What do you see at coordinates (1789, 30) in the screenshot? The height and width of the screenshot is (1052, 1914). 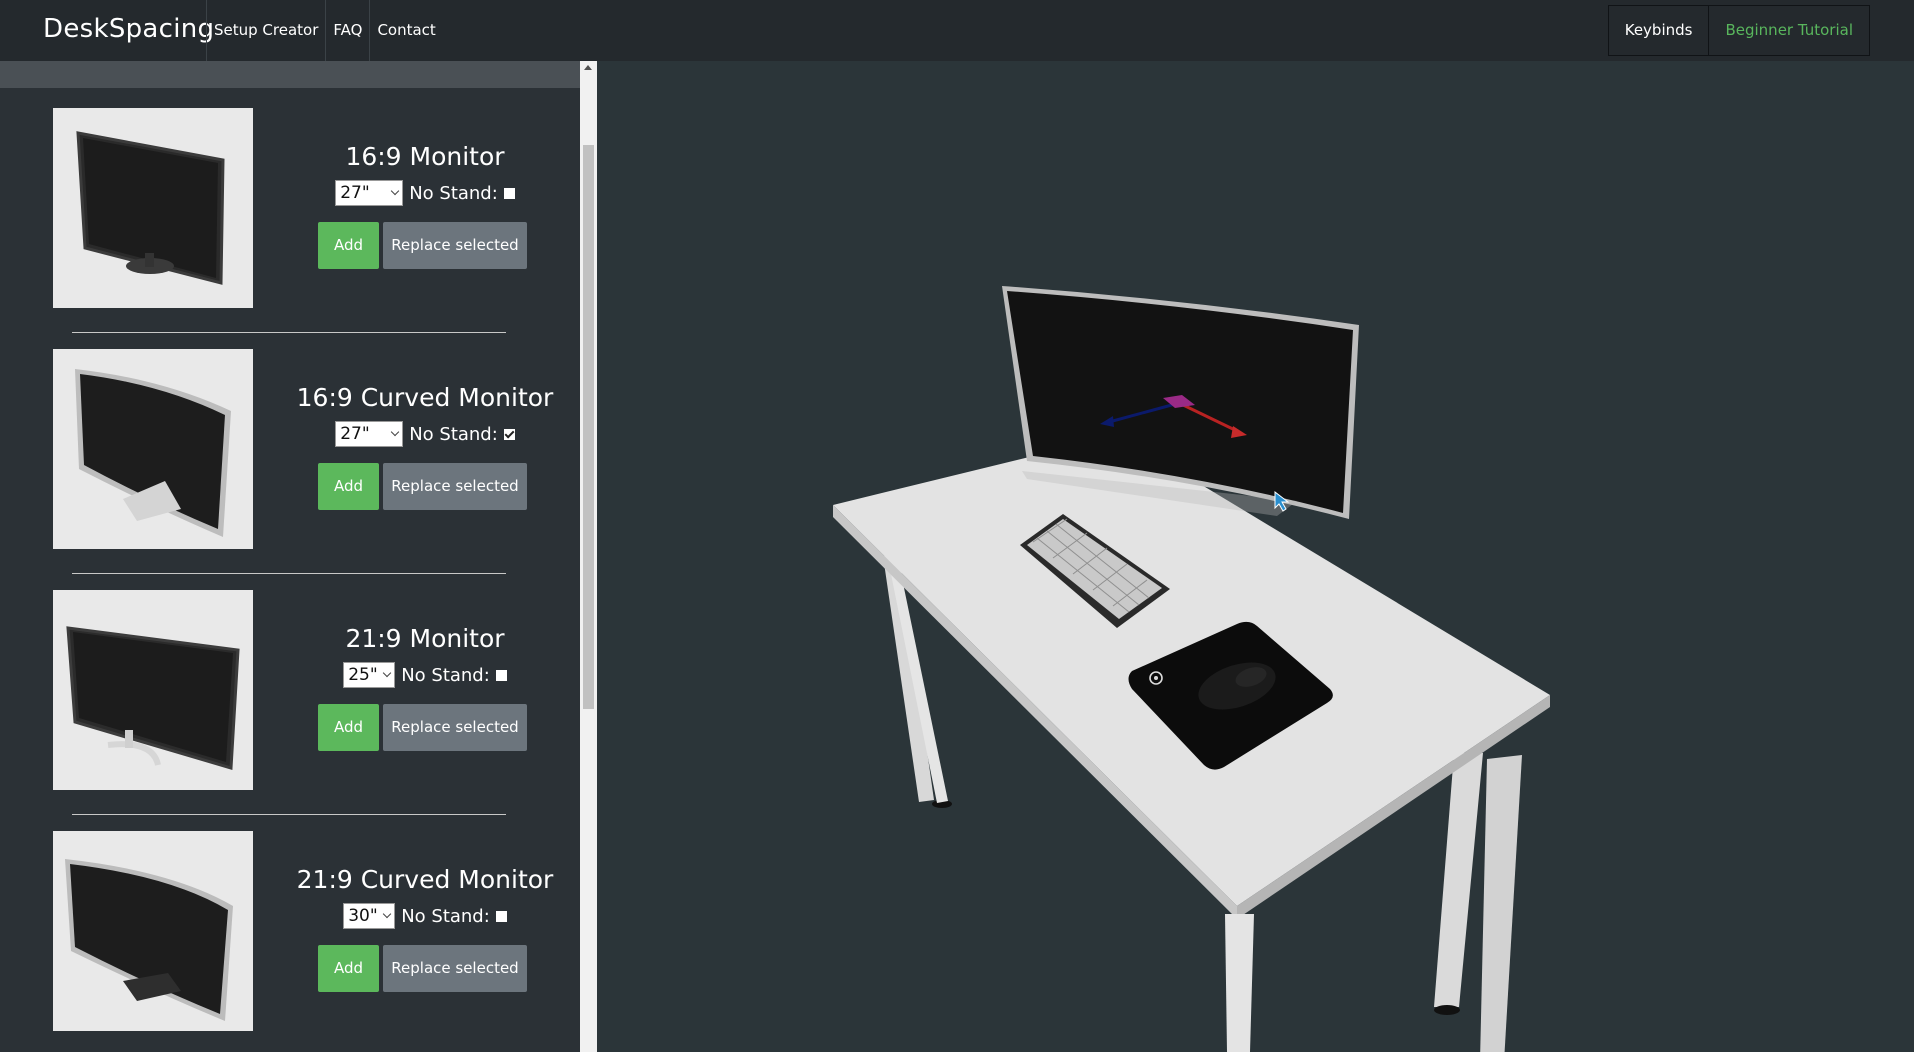 I see `beginner-tutorial-button: Beginner Tutorial` at bounding box center [1789, 30].